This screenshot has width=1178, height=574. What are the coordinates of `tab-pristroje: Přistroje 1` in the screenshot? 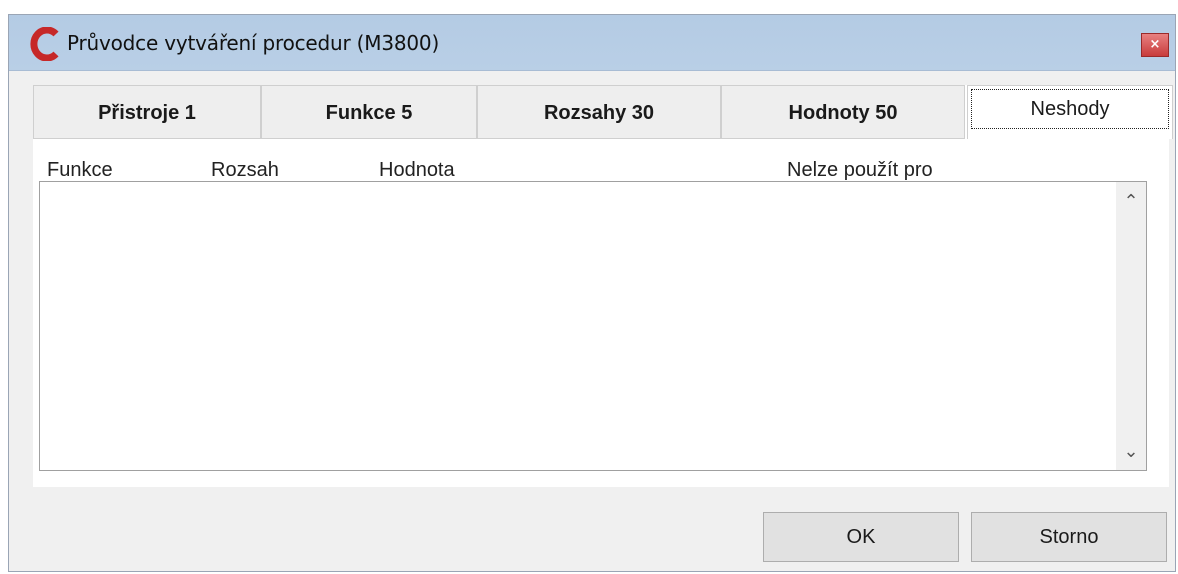 It's located at (147, 112).